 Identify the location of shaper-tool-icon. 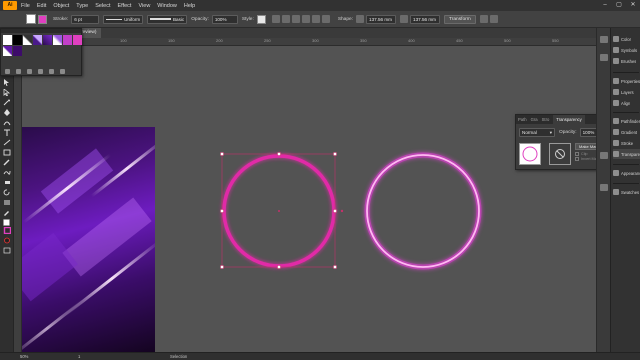
(7, 172).